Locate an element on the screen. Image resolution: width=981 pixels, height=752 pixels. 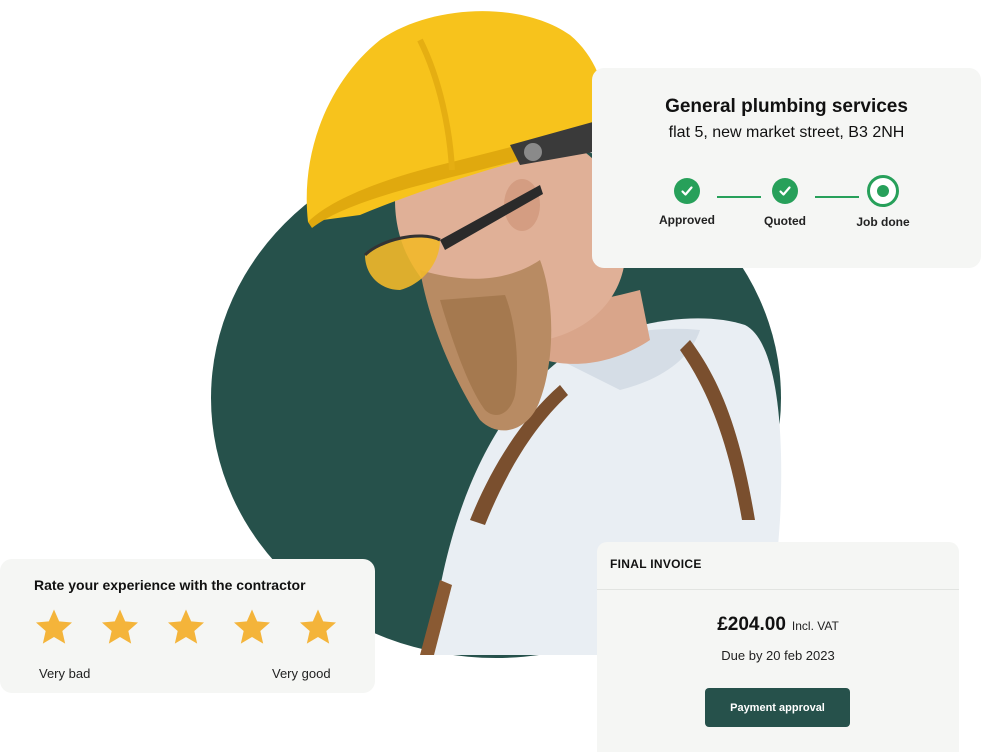
star-rating is located at coordinates (186, 629).